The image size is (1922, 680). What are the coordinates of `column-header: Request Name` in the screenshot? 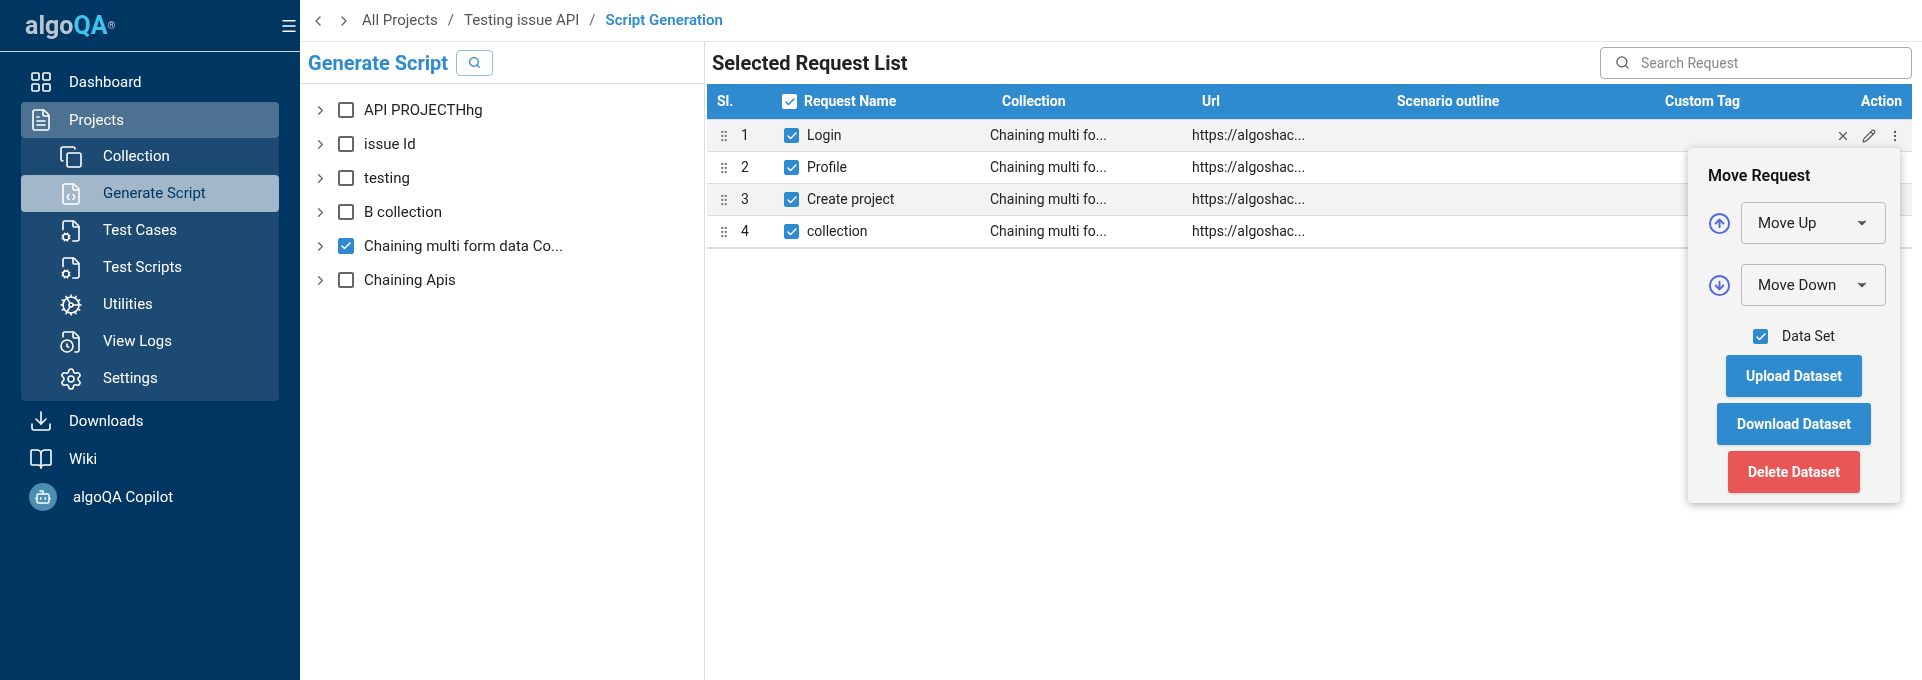 It's located at (850, 101).